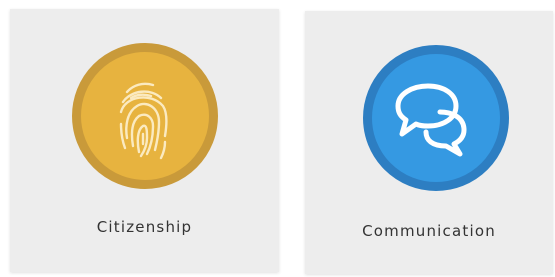 The image size is (555, 277). Describe the element at coordinates (429, 231) in the screenshot. I see `communication-label: Communication` at that location.